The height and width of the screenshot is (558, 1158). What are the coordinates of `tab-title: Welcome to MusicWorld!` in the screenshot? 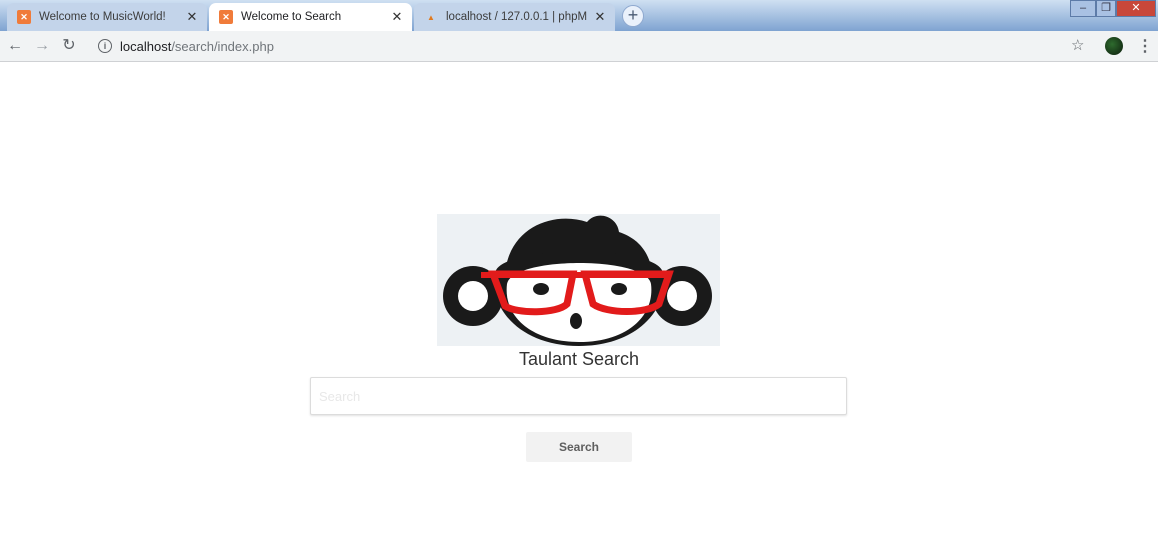 It's located at (102, 17).